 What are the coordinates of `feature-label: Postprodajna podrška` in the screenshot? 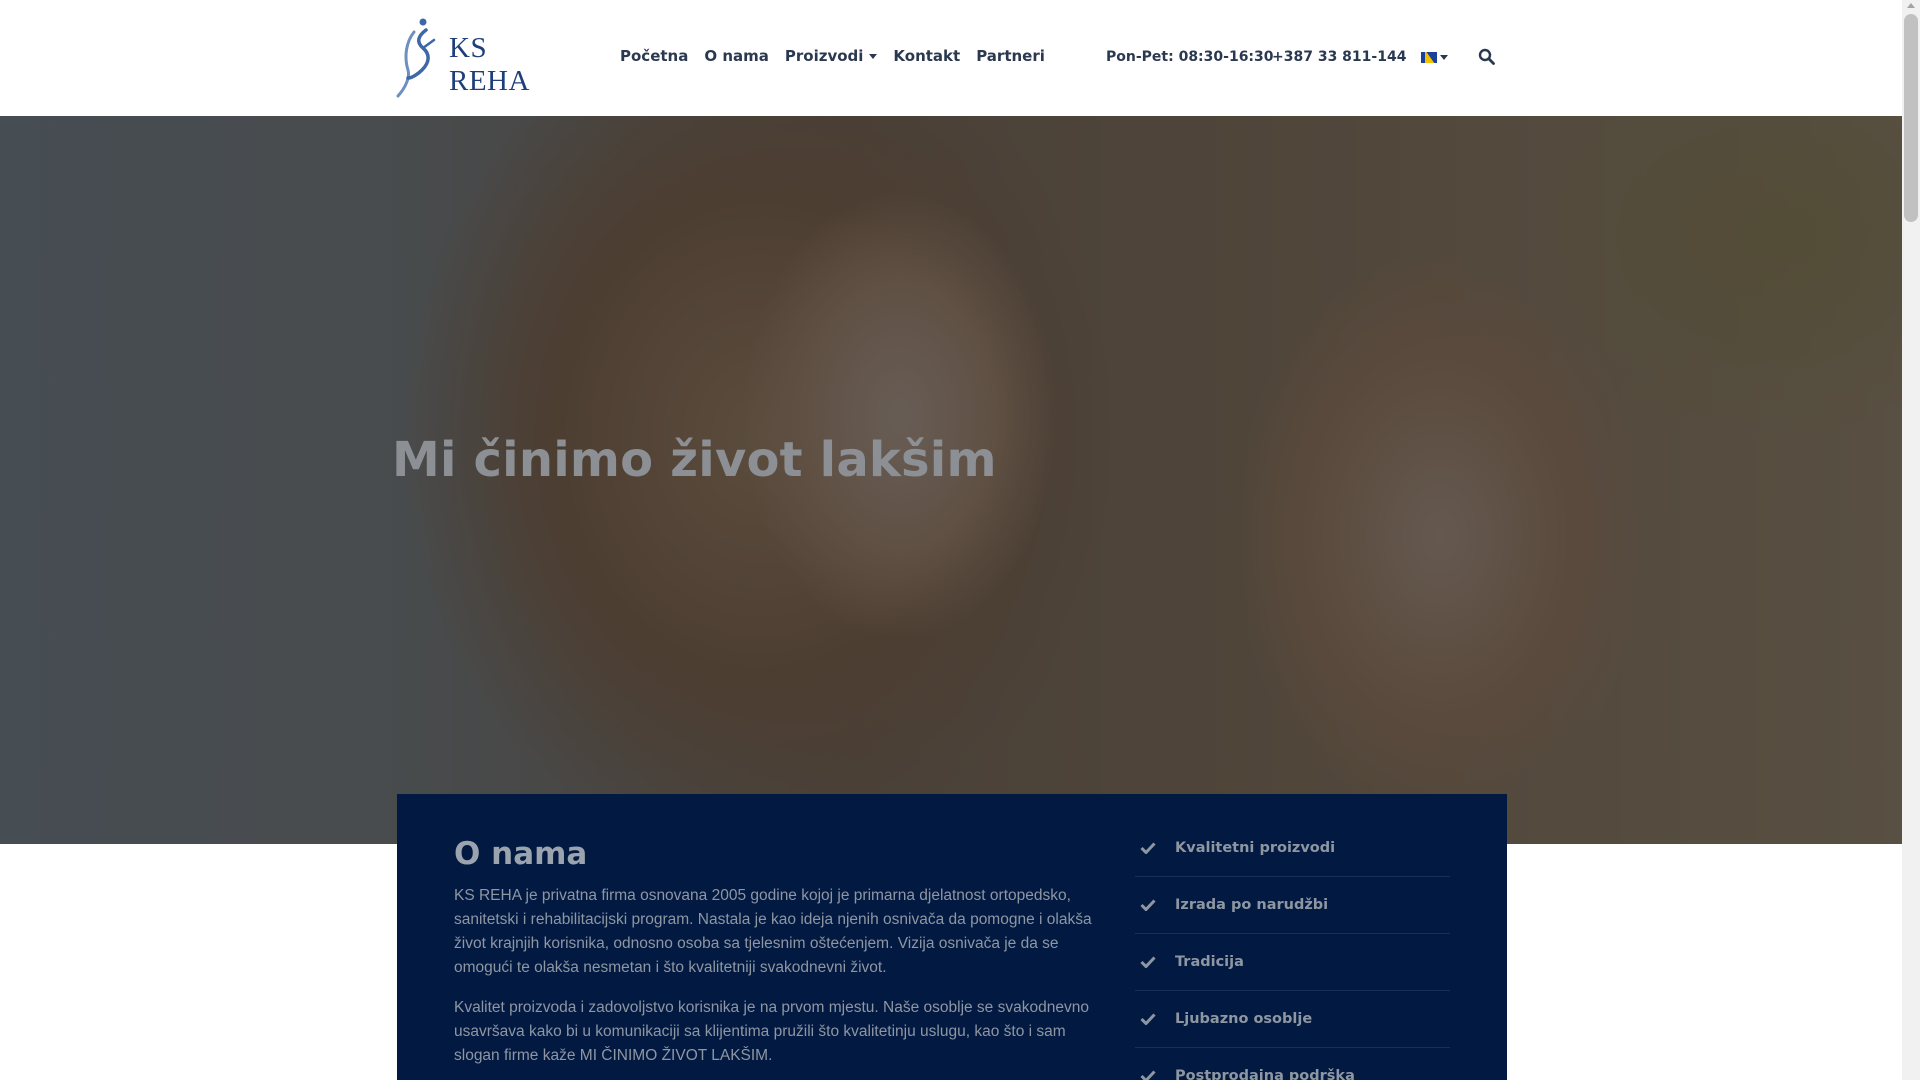 It's located at (1265, 1074).